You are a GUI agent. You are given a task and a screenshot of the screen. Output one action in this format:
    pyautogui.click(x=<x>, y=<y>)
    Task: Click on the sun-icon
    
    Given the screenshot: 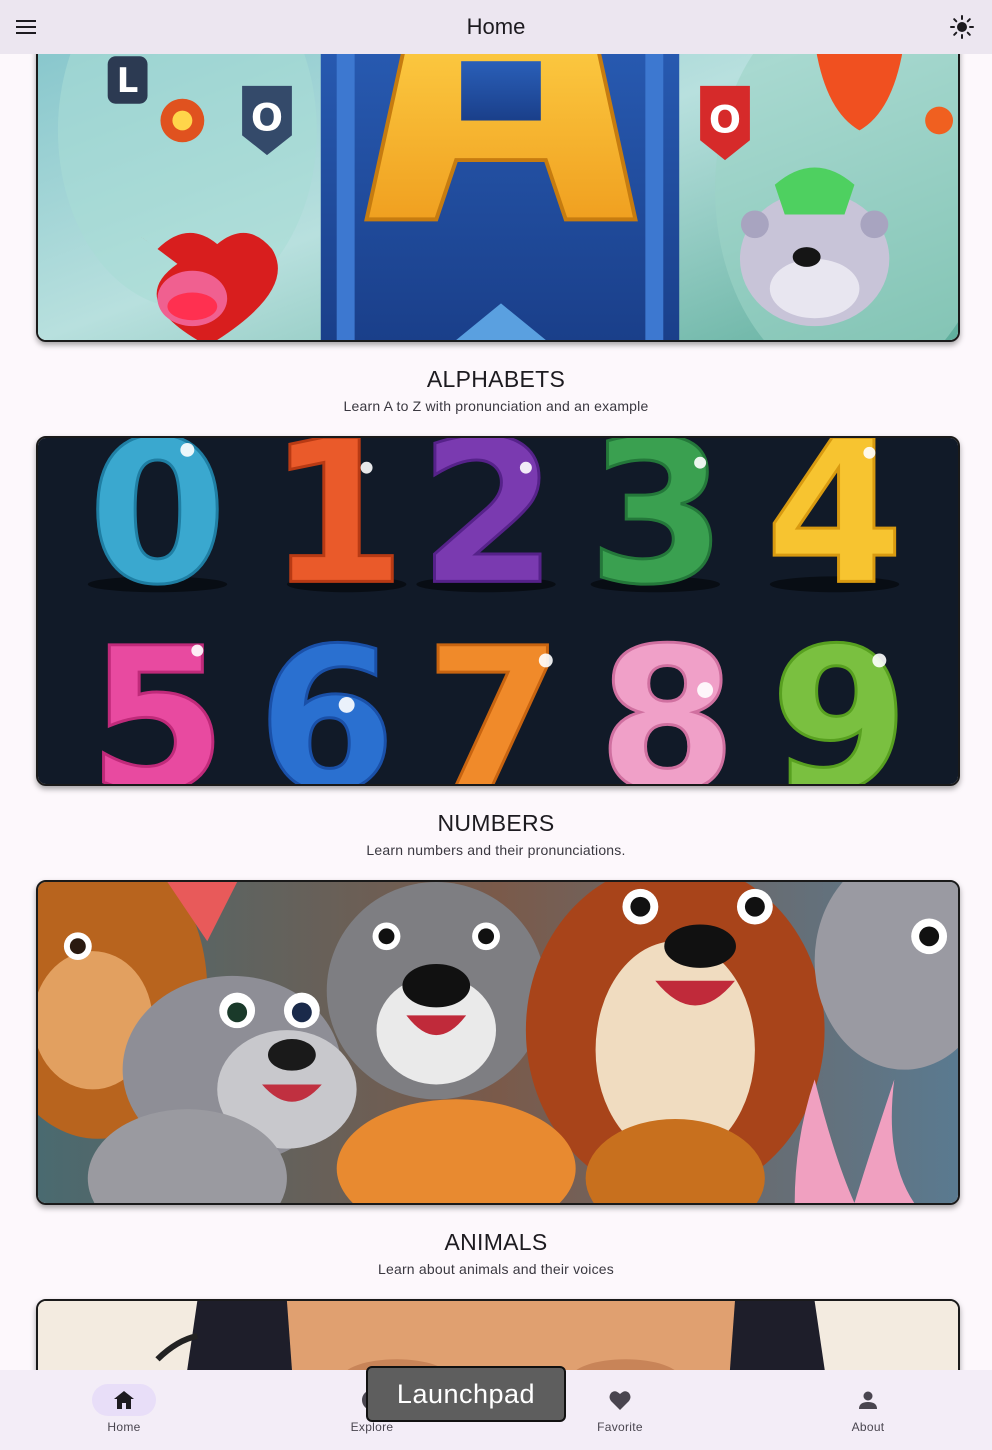 What is the action you would take?
    pyautogui.click(x=962, y=27)
    